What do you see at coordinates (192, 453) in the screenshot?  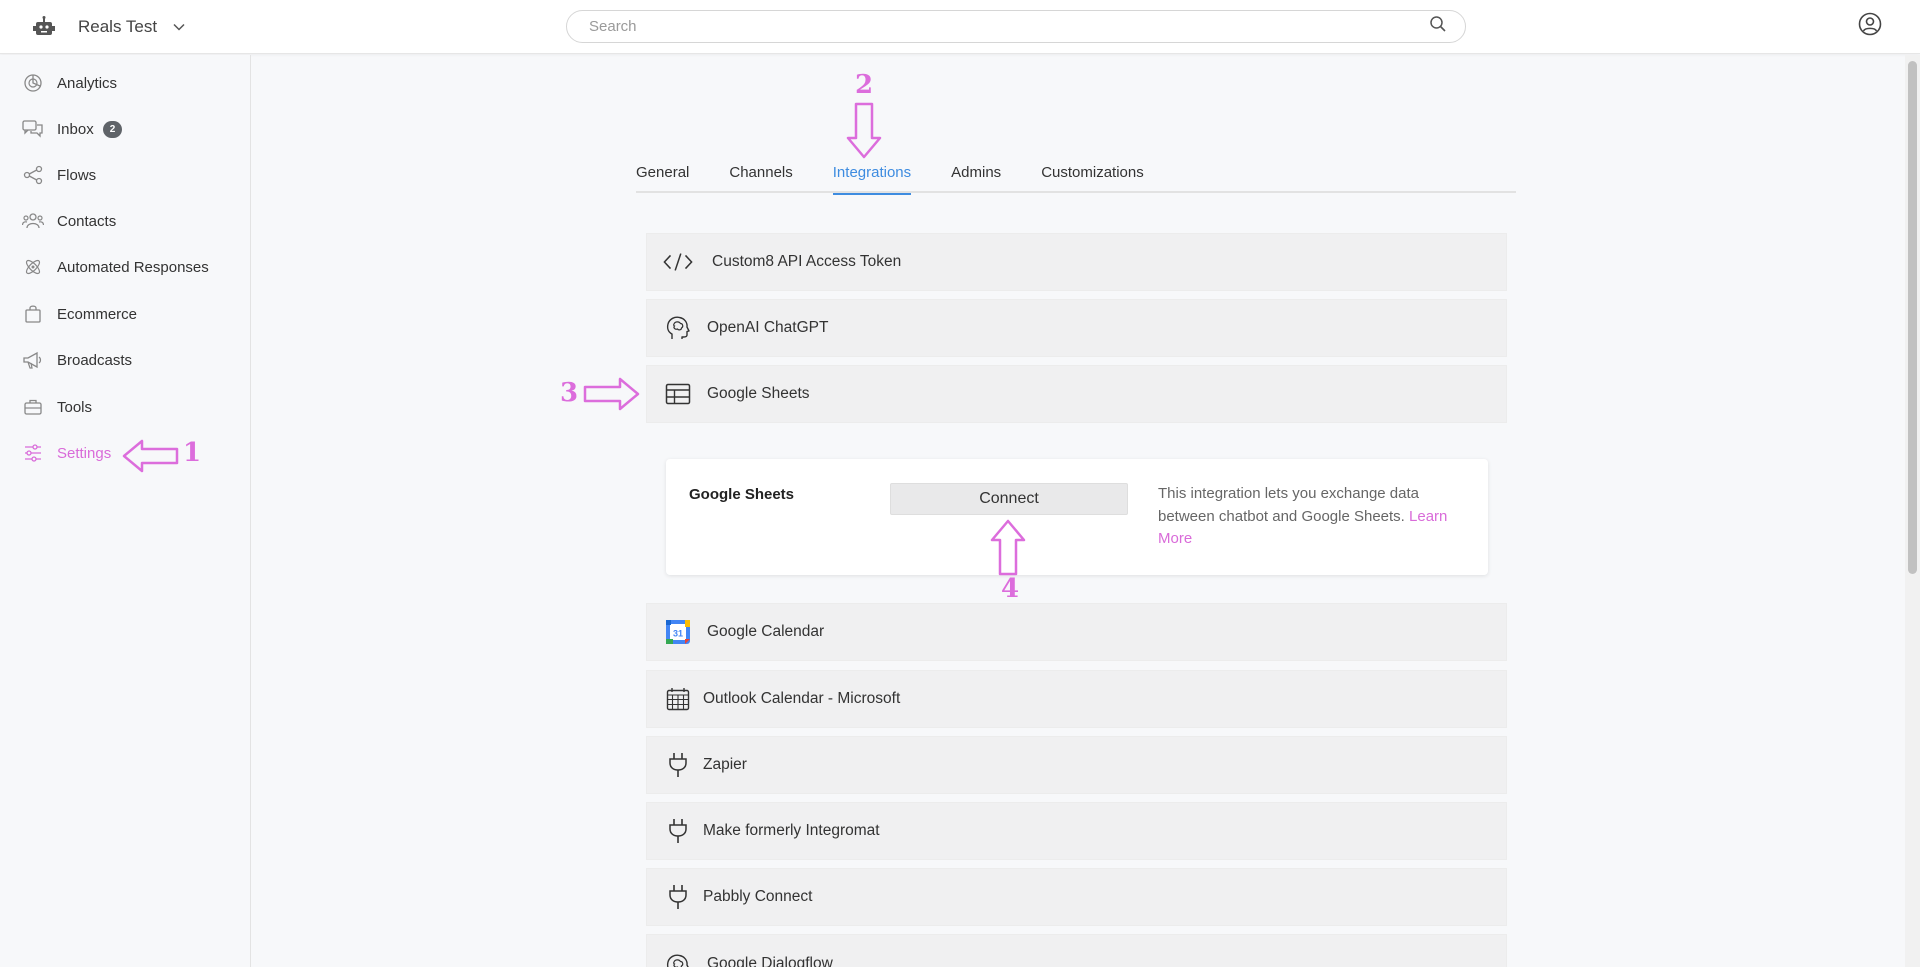 I see `annotation-step-1: 1` at bounding box center [192, 453].